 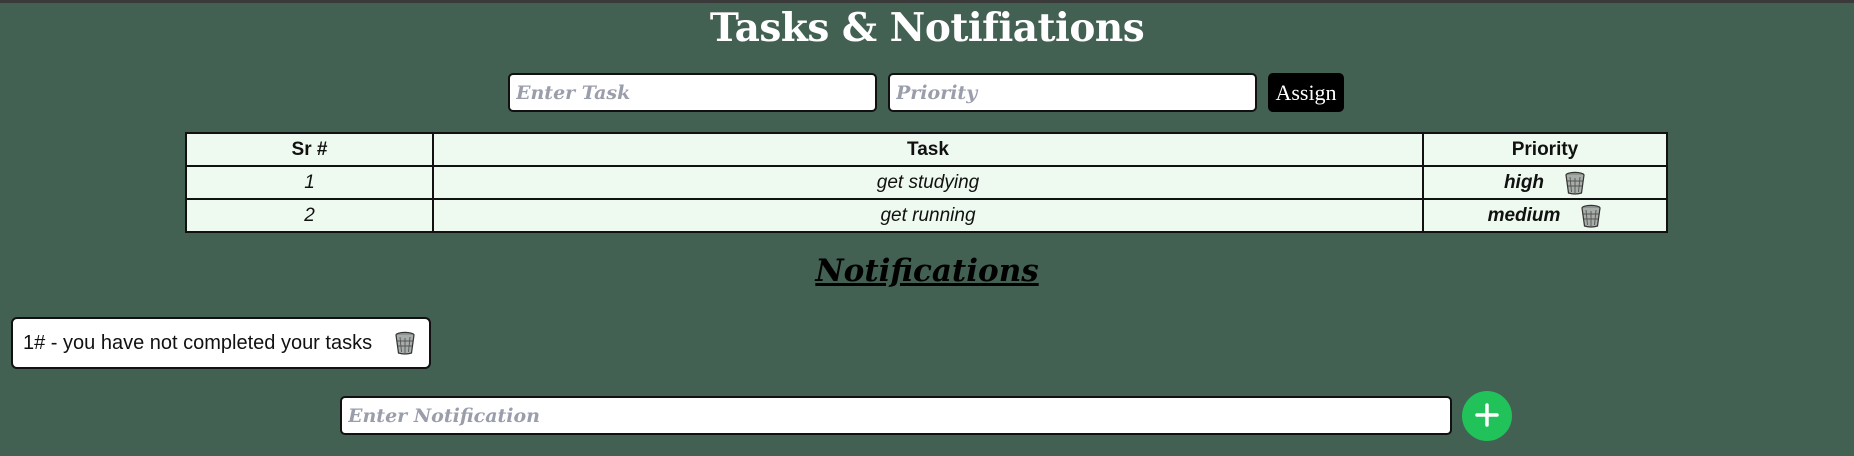 What do you see at coordinates (1306, 92) in the screenshot?
I see `assign-button: Assign` at bounding box center [1306, 92].